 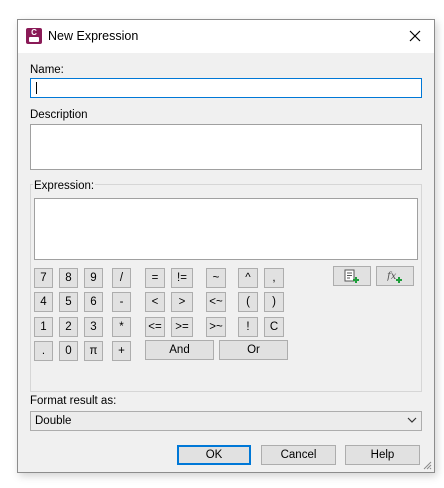 What do you see at coordinates (36, 88) in the screenshot?
I see `text-caret` at bounding box center [36, 88].